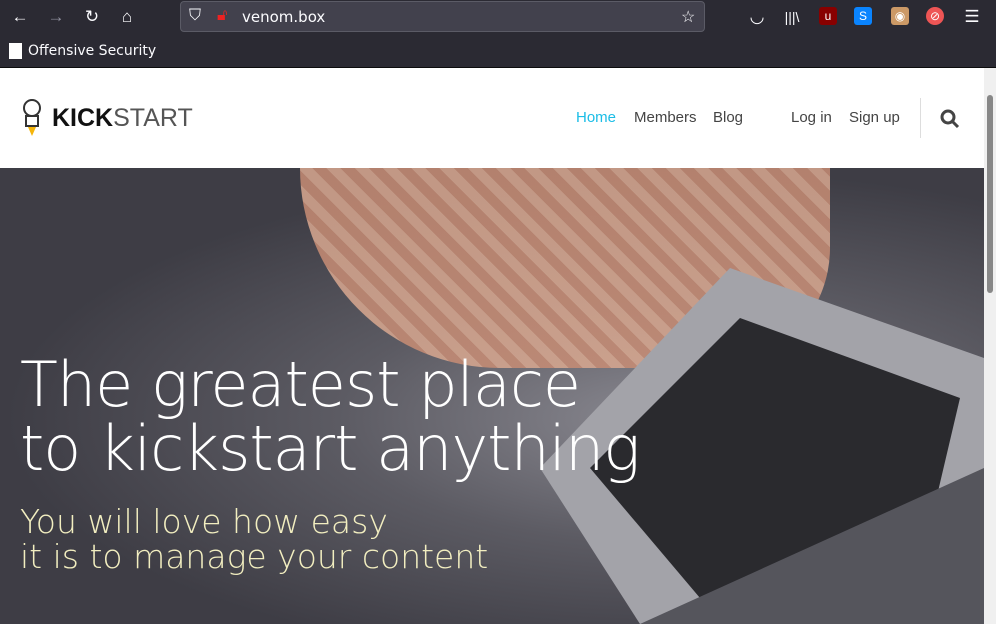 This screenshot has width=996, height=624. Describe the element at coordinates (83, 117) in the screenshot. I see `logo-text-bold: KICK` at that location.